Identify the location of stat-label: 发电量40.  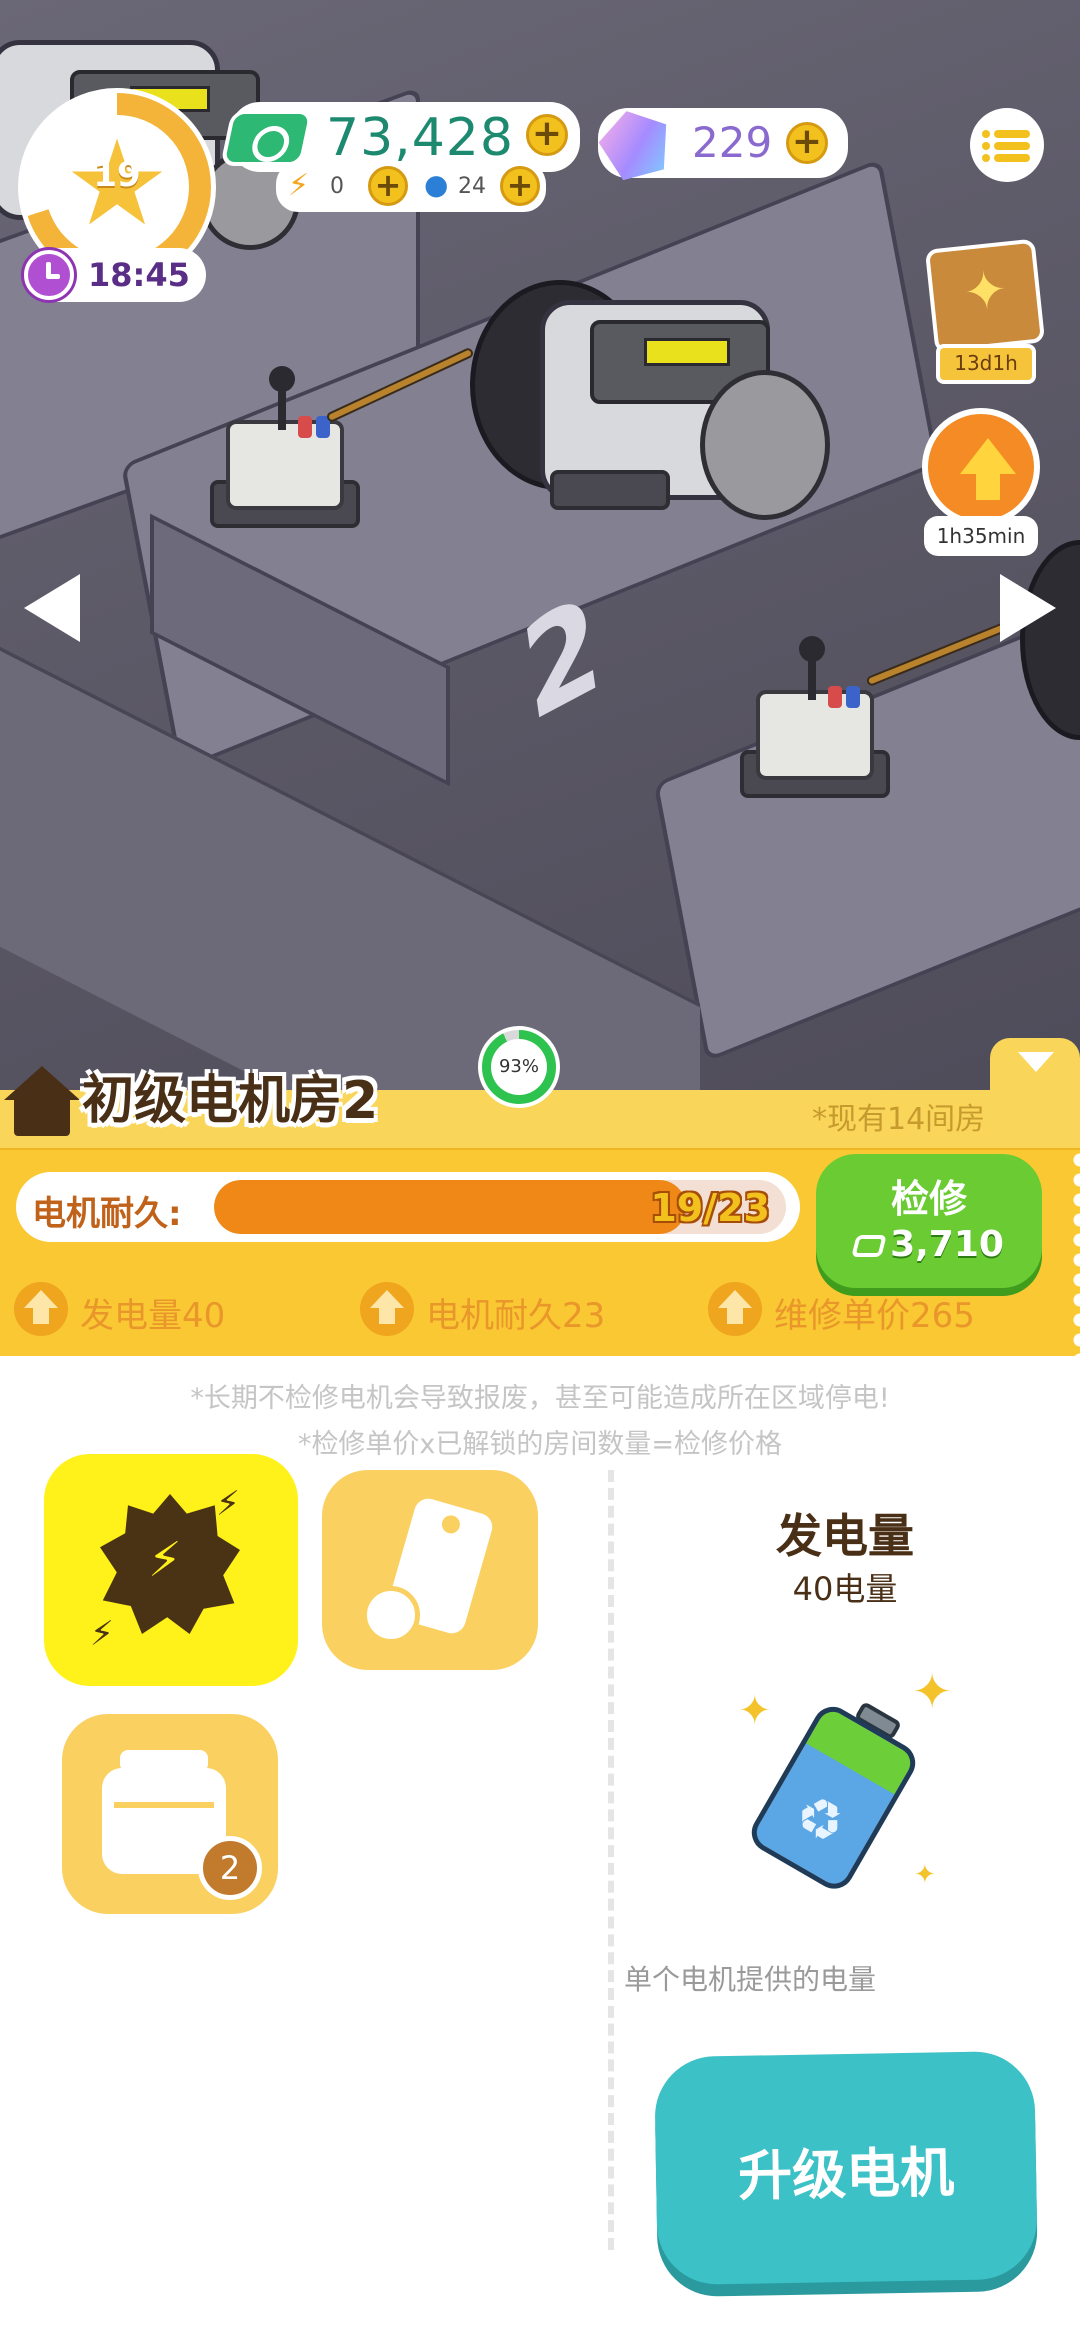
(153, 1316).